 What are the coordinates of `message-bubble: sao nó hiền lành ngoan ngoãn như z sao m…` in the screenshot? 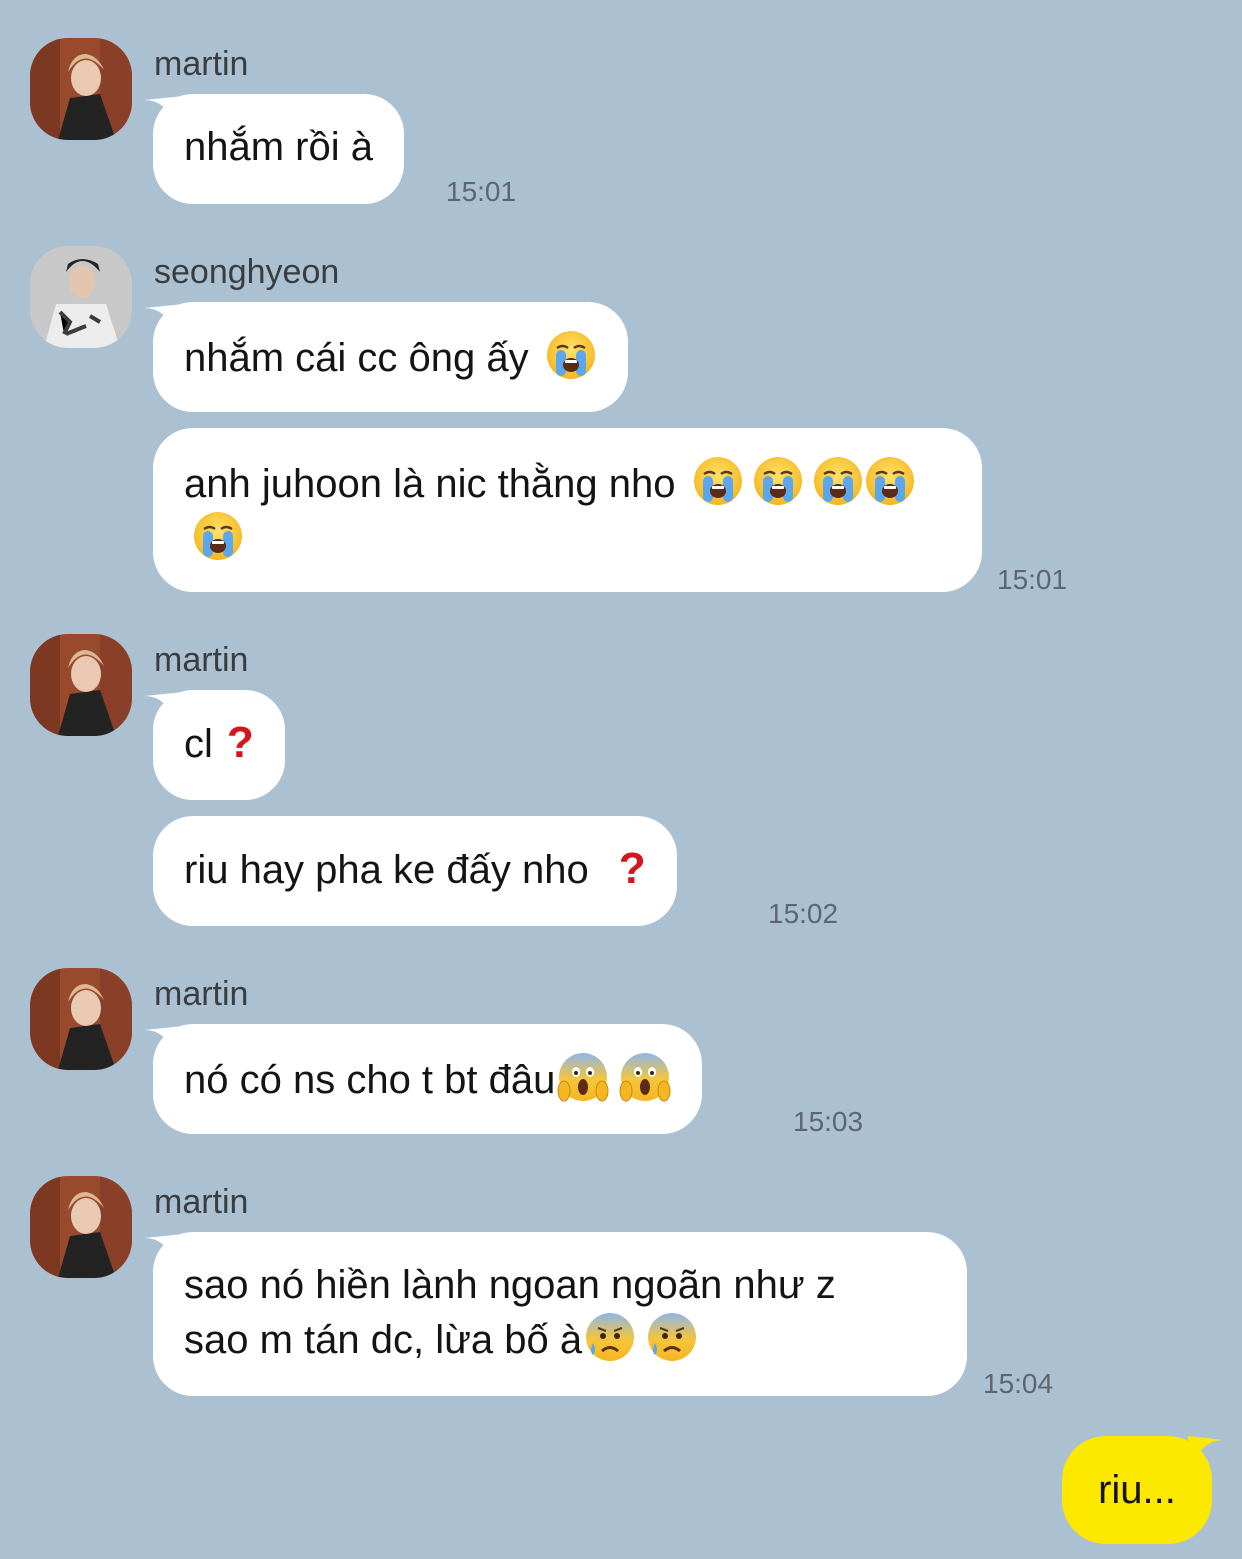 It's located at (560, 1314).